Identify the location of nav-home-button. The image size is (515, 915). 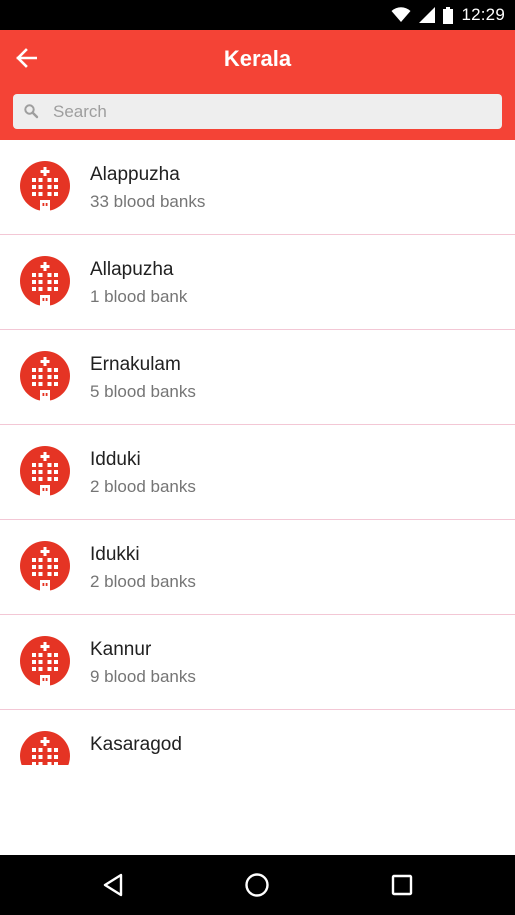
(257, 885).